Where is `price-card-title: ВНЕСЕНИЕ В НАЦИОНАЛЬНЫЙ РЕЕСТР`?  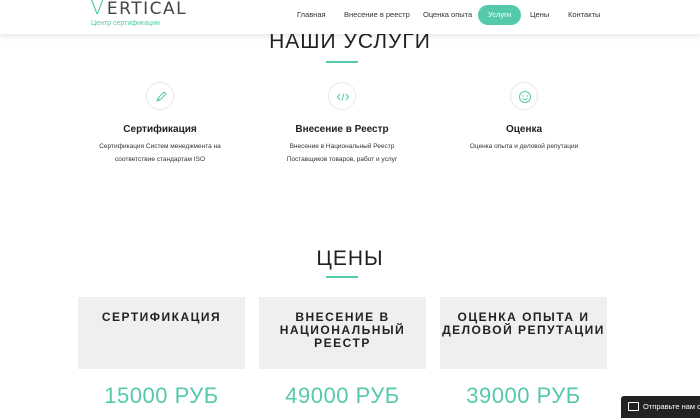 price-card-title: ВНЕСЕНИЕ В НАЦИОНАЛЬНЫЙ РЕЕСТР is located at coordinates (342, 330).